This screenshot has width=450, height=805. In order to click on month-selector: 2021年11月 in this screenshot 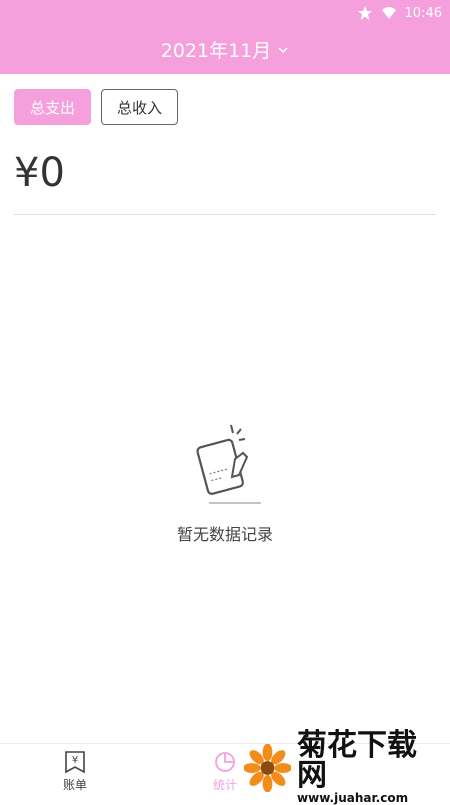, I will do `click(225, 49)`.